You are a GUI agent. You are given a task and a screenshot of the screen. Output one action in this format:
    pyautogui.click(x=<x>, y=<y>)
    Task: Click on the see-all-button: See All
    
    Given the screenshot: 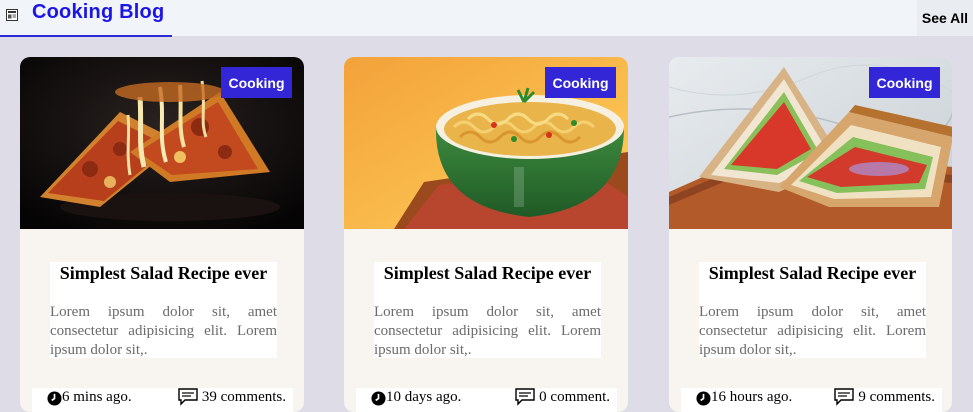 What is the action you would take?
    pyautogui.click(x=945, y=18)
    